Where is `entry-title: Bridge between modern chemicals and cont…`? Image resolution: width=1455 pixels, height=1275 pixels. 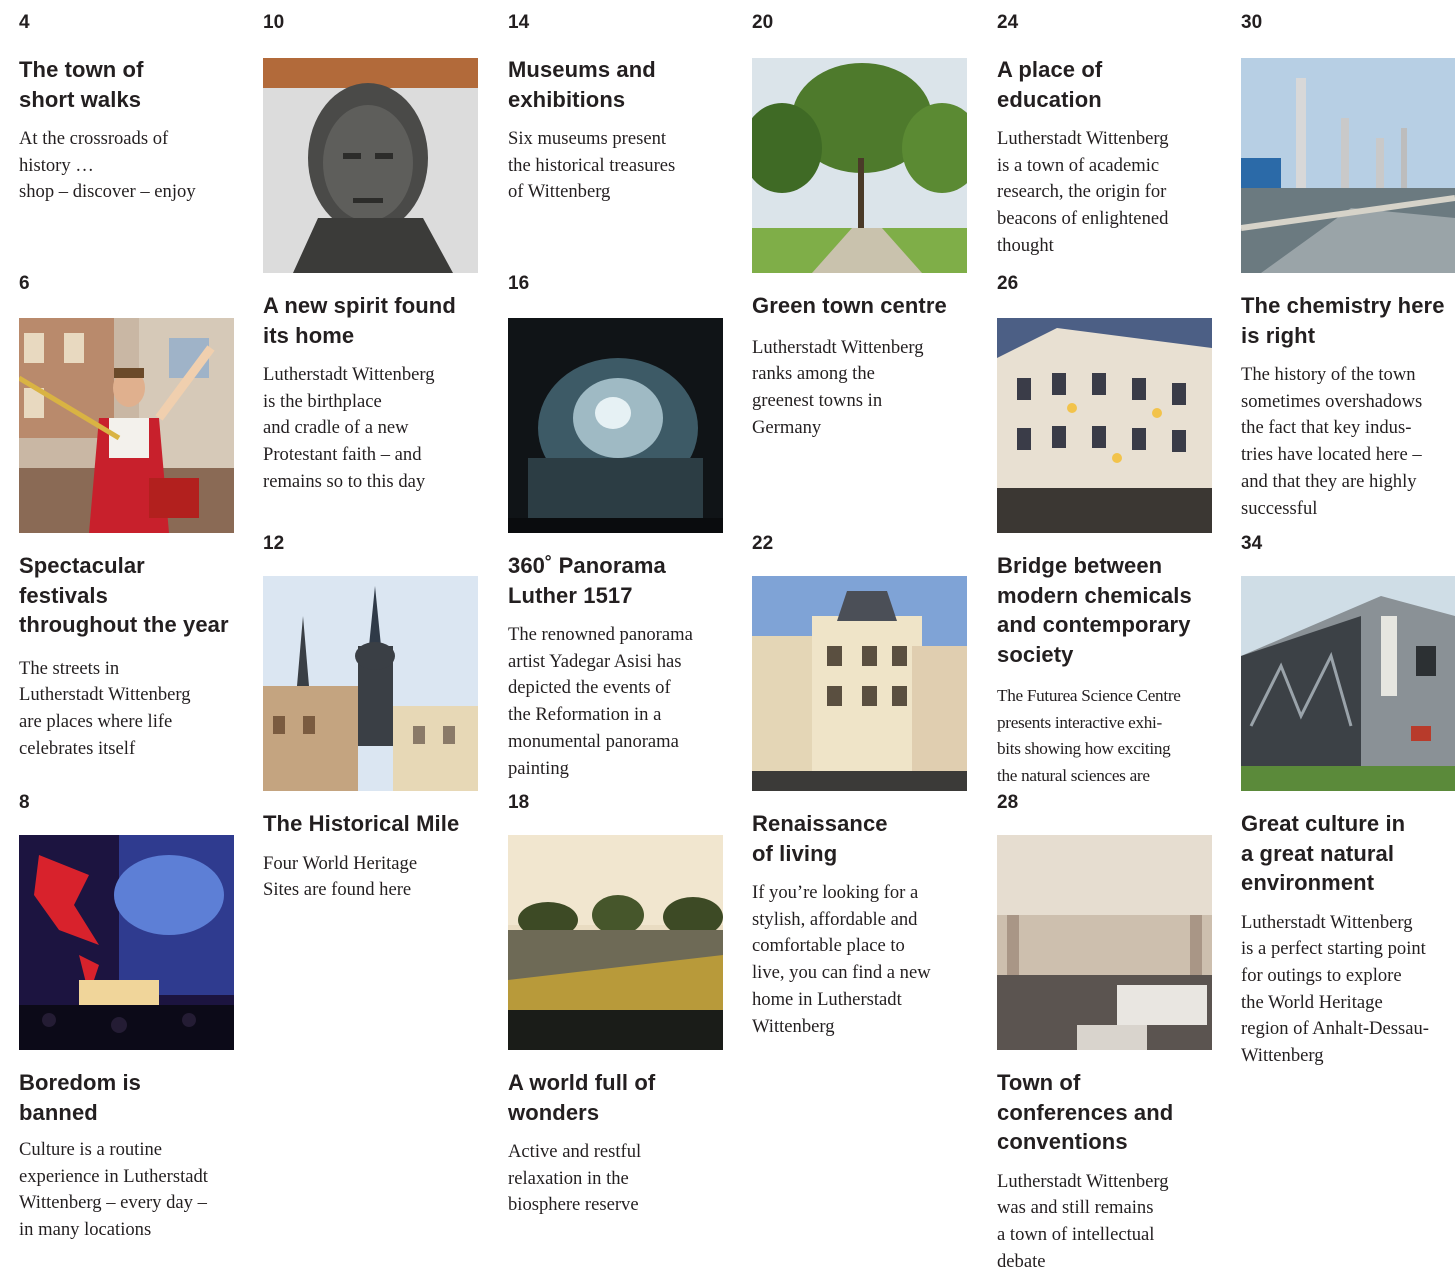
entry-title: Bridge between modern chemicals and cont… is located at coordinates (1105, 610).